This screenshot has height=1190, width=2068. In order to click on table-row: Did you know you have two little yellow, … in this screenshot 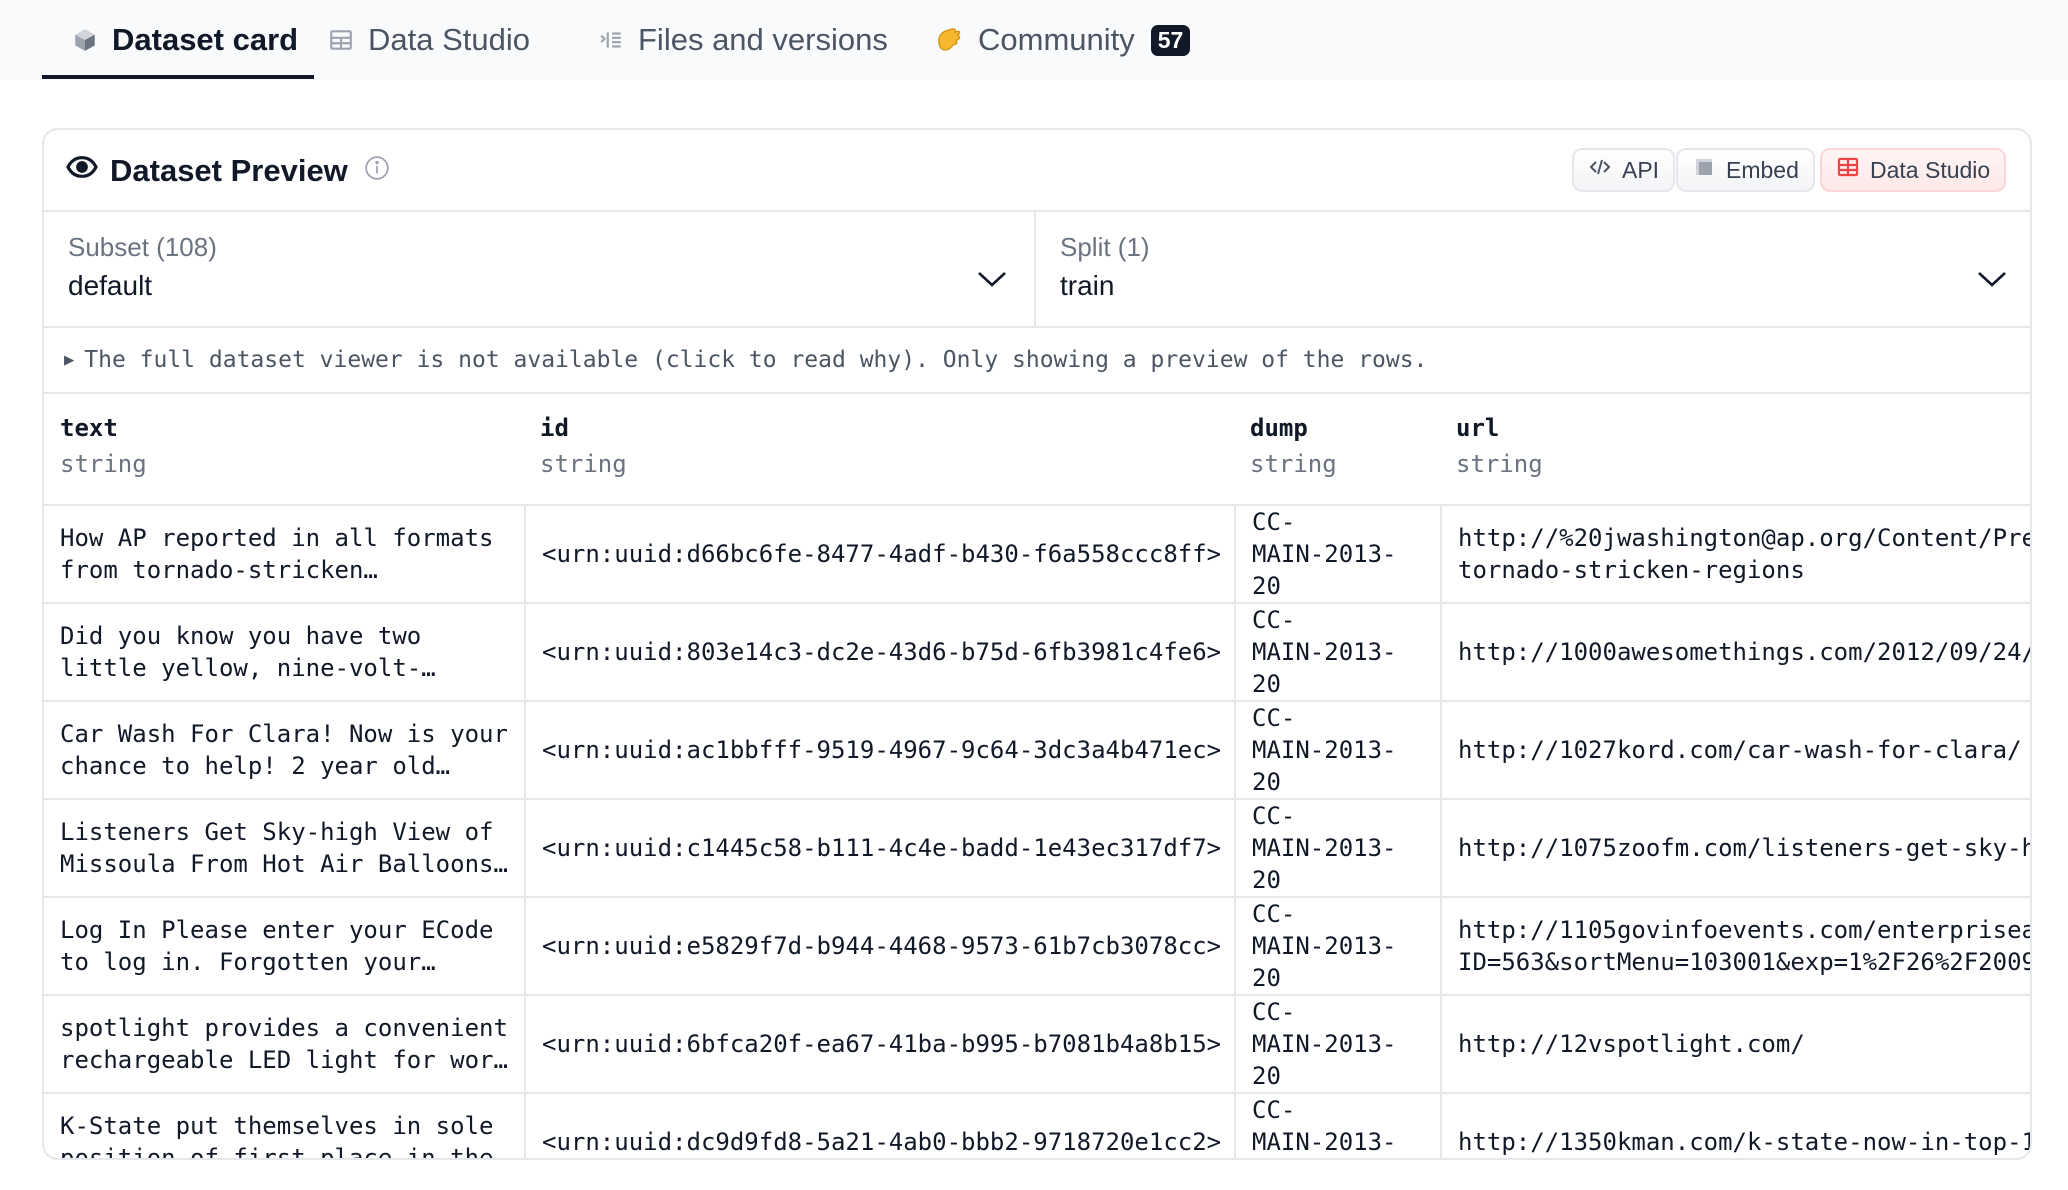, I will do `click(1037, 653)`.